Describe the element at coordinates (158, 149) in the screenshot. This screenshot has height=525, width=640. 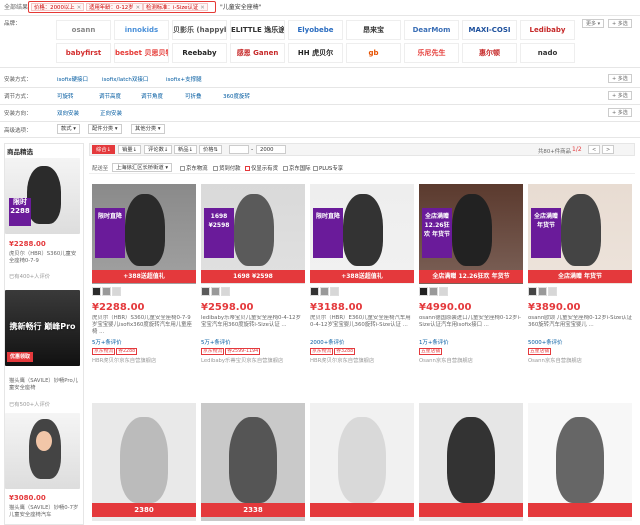
I see `sort-reviews: 评论数↓` at that location.